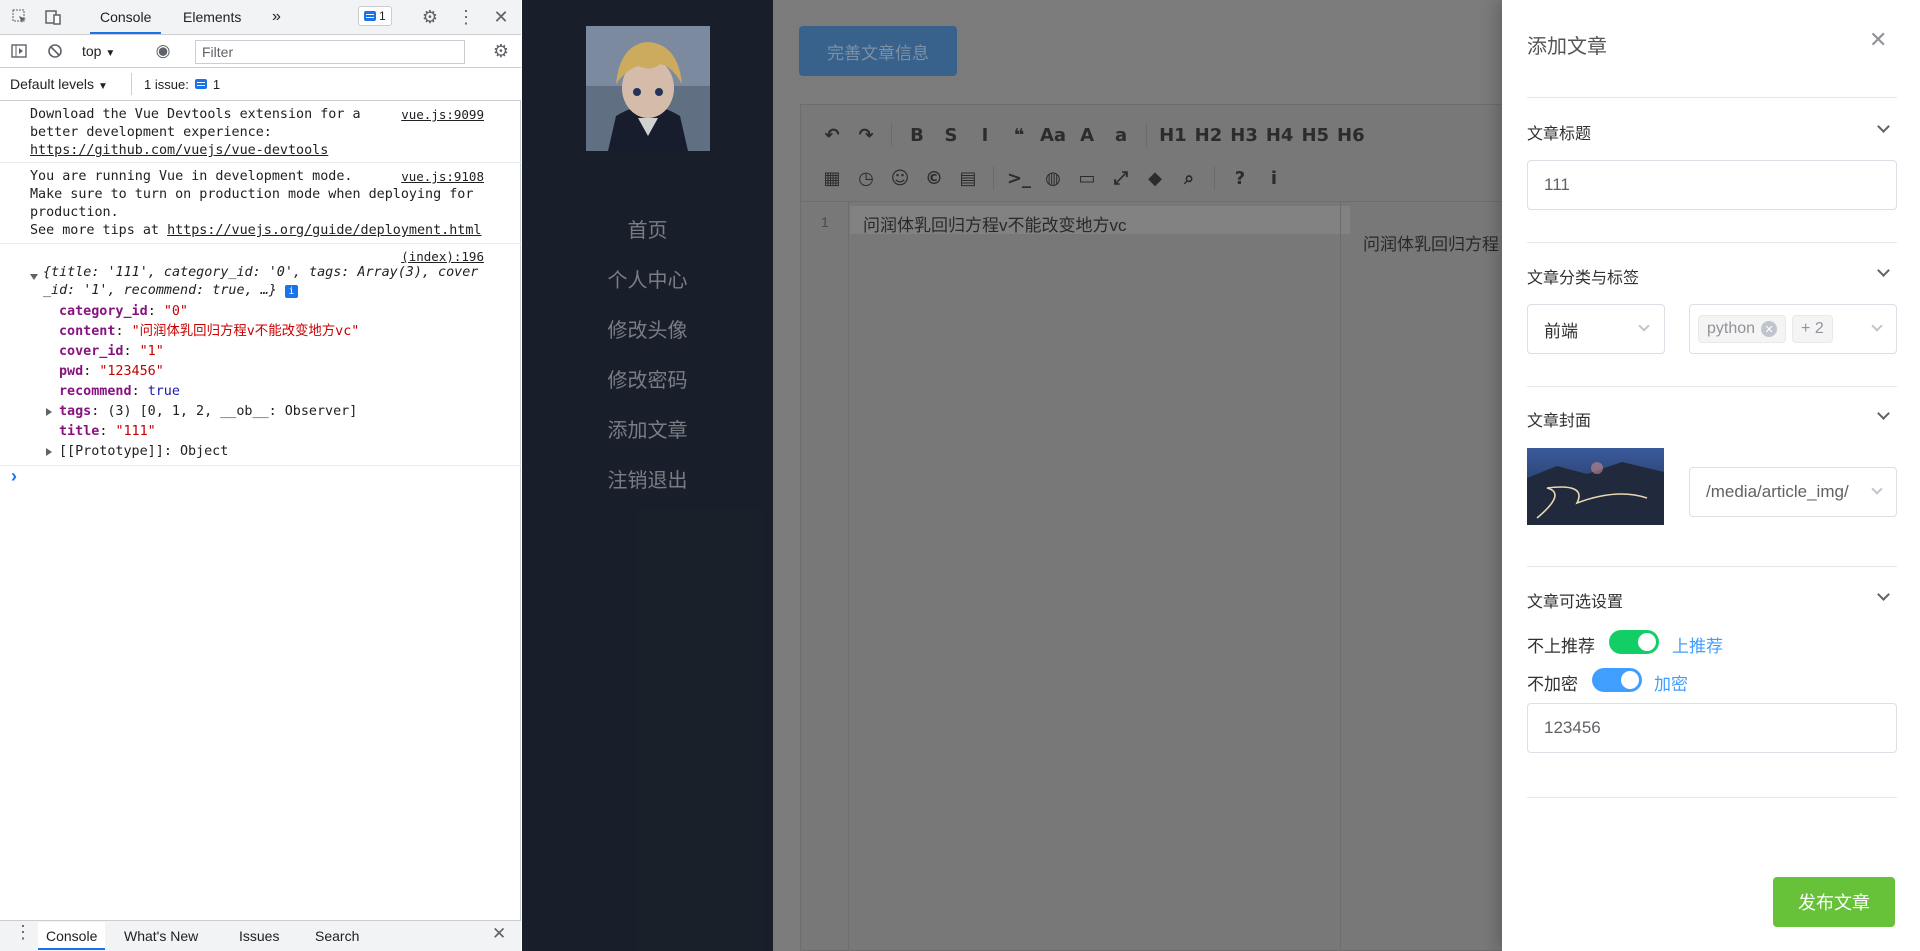 This screenshot has width=1920, height=951. What do you see at coordinates (259, 936) in the screenshot?
I see `drawer-tab-issues: Issues` at bounding box center [259, 936].